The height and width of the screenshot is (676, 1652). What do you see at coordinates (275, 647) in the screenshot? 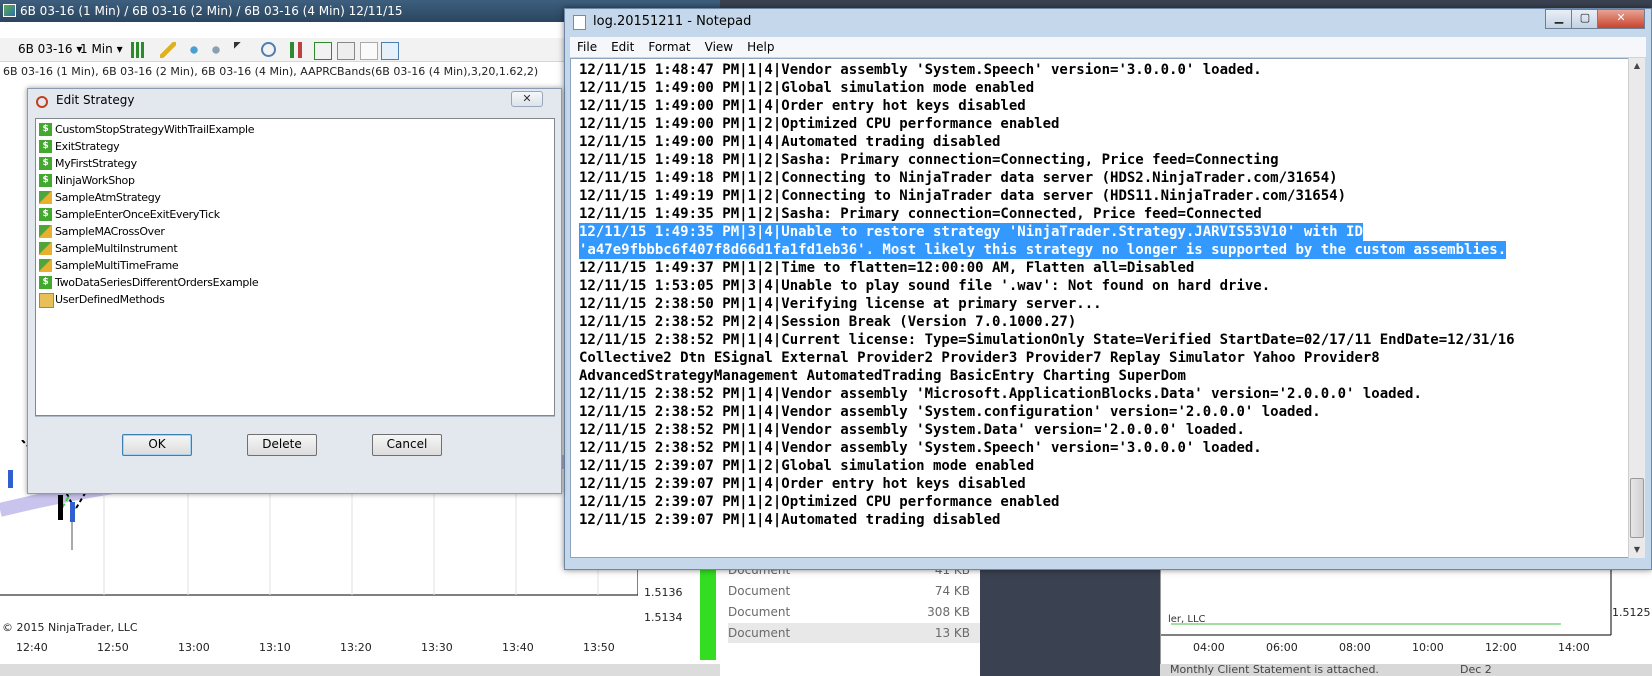
I see `x-axis-label: 13:10` at bounding box center [275, 647].